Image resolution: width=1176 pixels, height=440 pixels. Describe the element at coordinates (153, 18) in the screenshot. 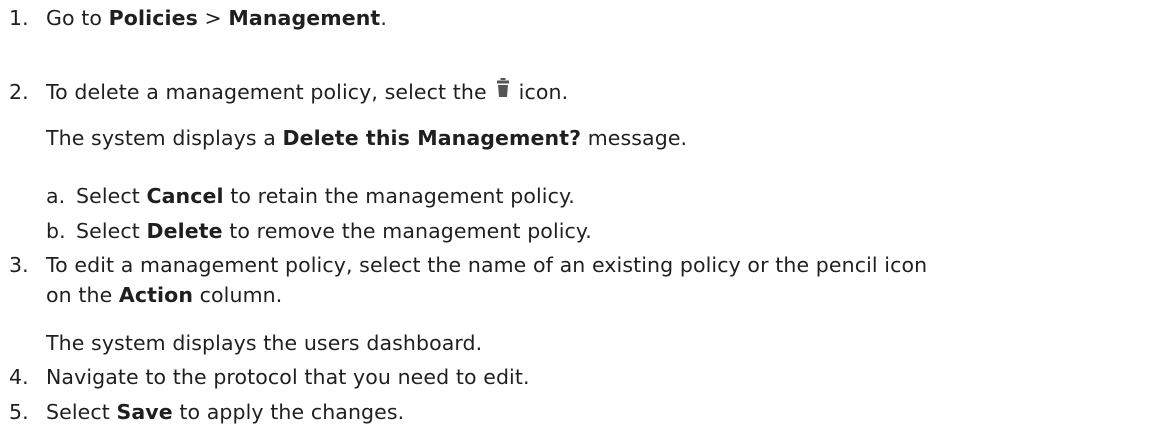

I see `step-1-policies-label: Policies` at that location.